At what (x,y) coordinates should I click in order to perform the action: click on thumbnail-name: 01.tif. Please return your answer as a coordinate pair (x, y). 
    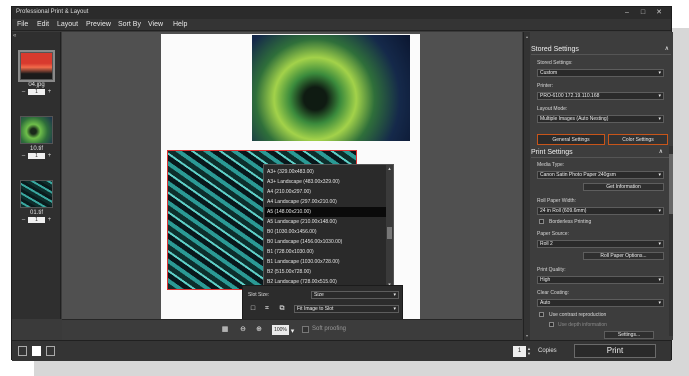
    Looking at the image, I should click on (36, 213).